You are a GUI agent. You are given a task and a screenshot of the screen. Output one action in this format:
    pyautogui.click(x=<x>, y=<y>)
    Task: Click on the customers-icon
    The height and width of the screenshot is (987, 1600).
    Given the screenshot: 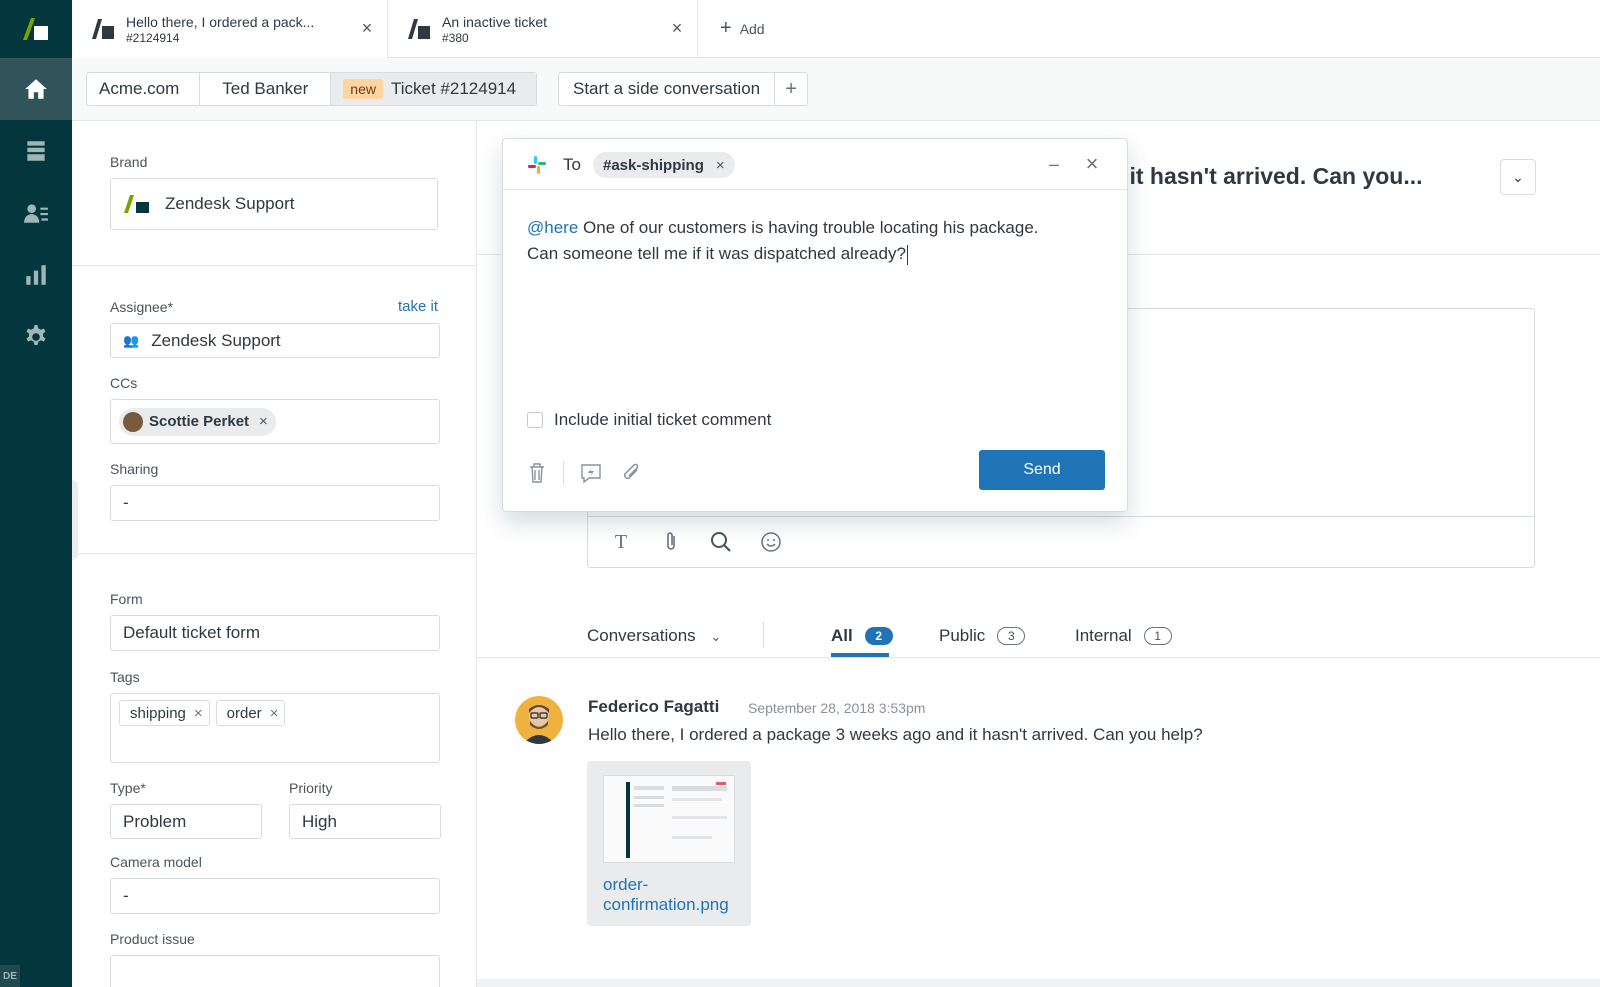 What is the action you would take?
    pyautogui.click(x=36, y=213)
    